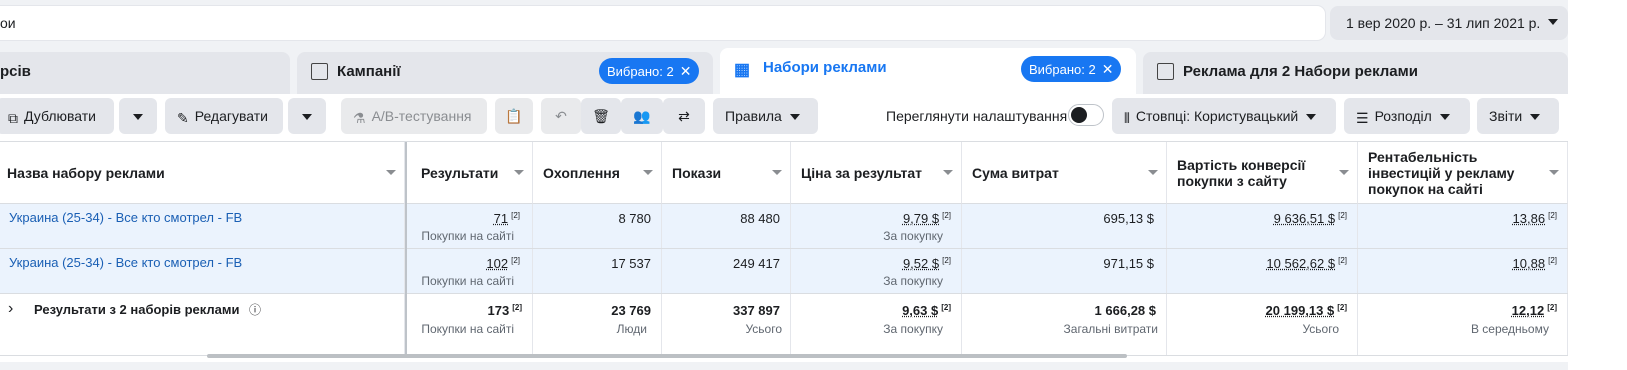 This screenshot has height=370, width=1627. Describe the element at coordinates (928, 71) in the screenshot. I see `tab-ad-sets: ▦ Набори реклами Вибрано: 2 ✕` at that location.